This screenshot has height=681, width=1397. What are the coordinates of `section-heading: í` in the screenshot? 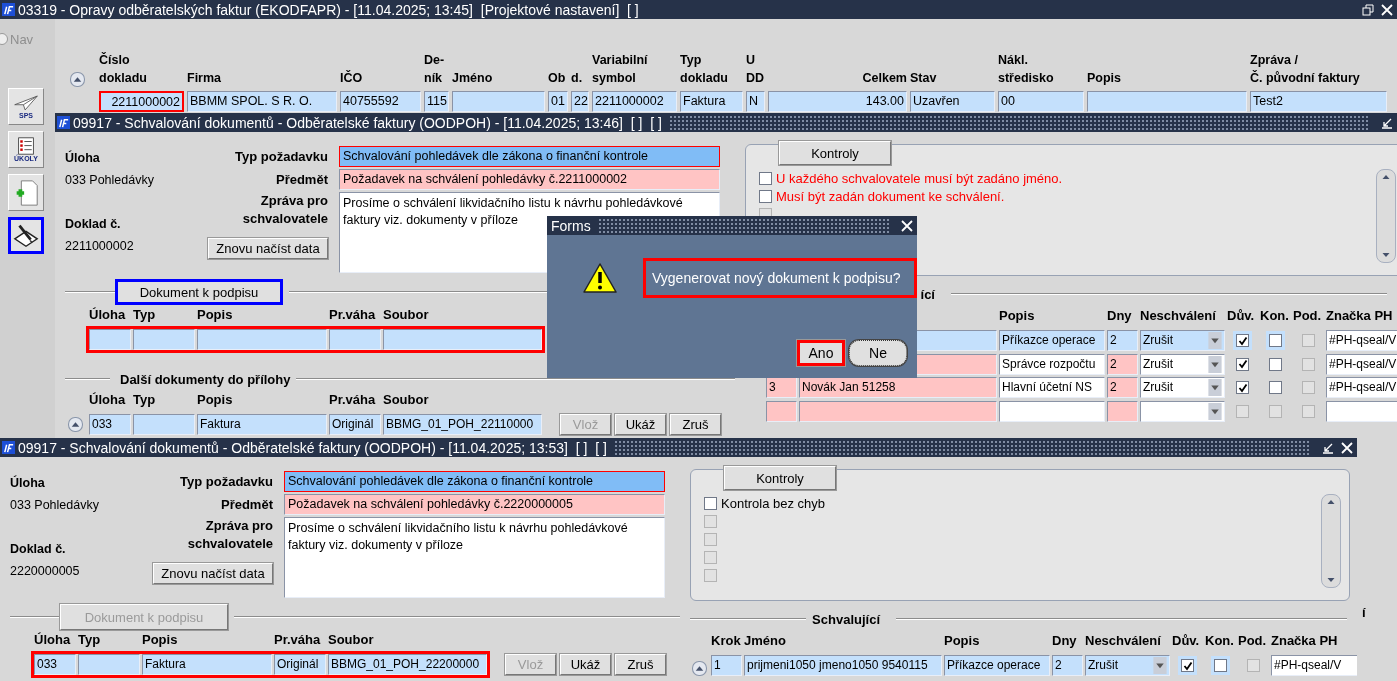 It's located at (1364, 612).